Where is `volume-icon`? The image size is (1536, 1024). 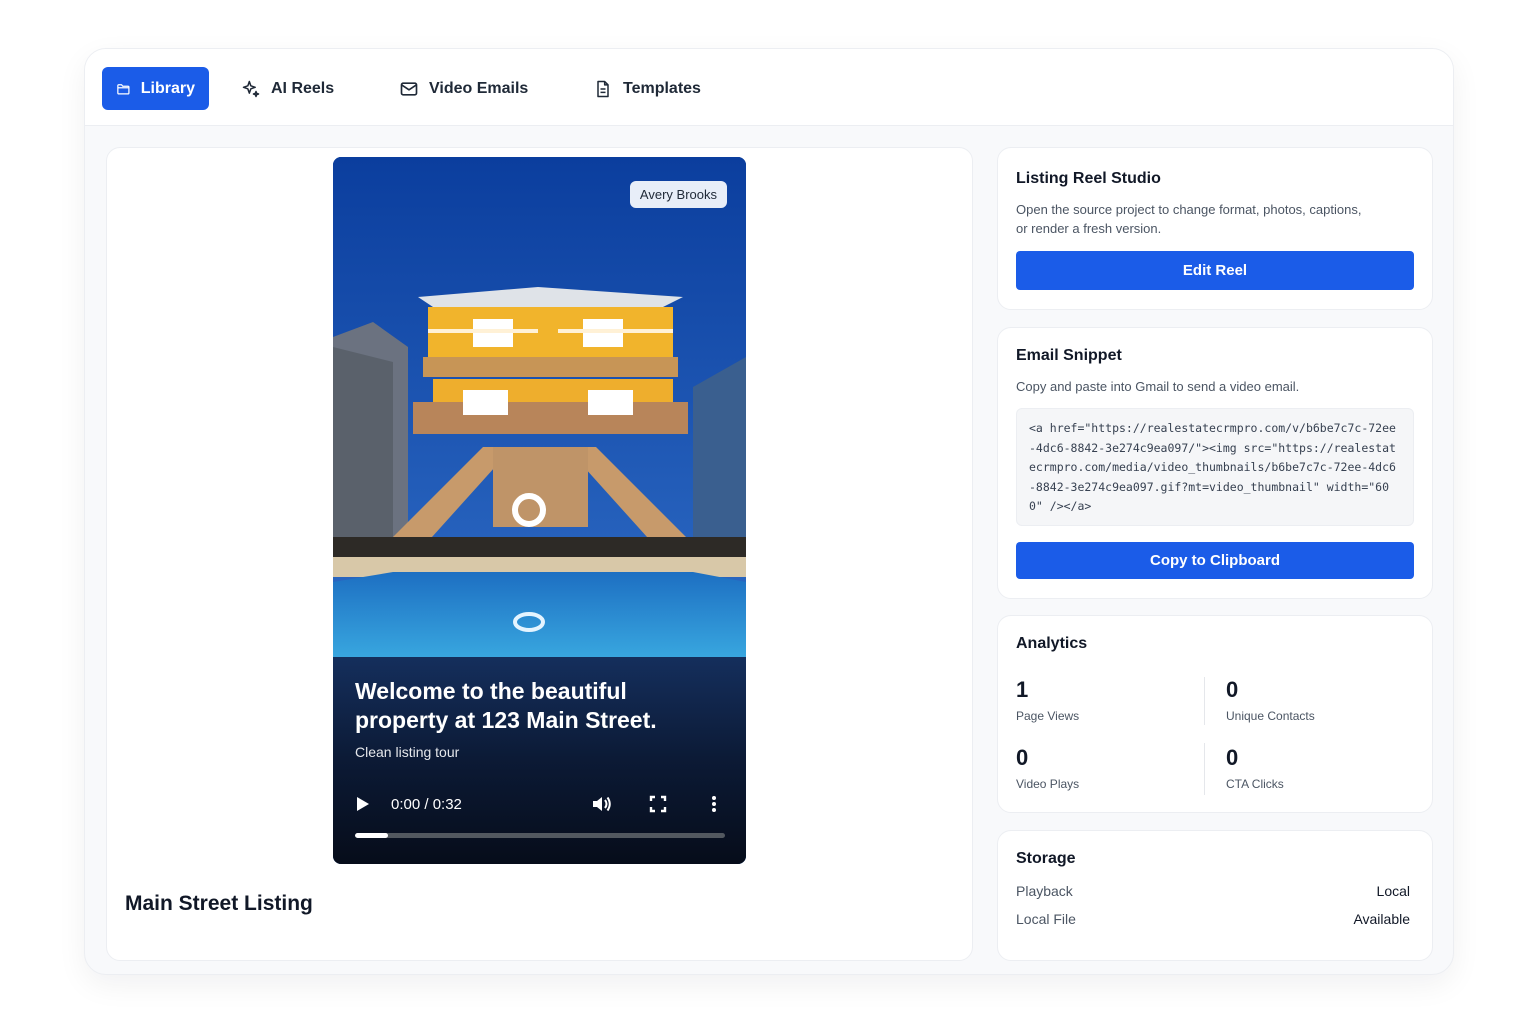
volume-icon is located at coordinates (602, 804).